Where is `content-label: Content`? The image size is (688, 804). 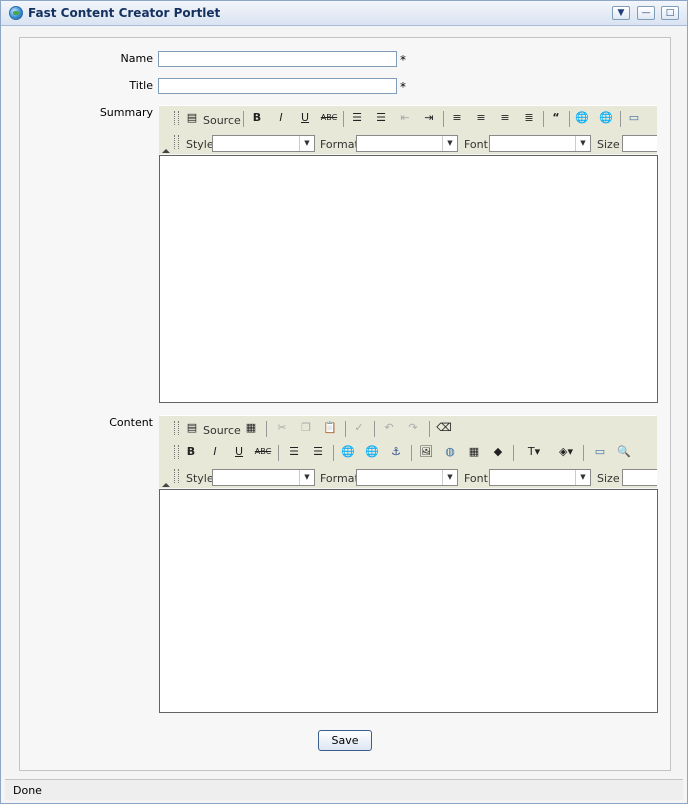
content-label: Content is located at coordinates (131, 422).